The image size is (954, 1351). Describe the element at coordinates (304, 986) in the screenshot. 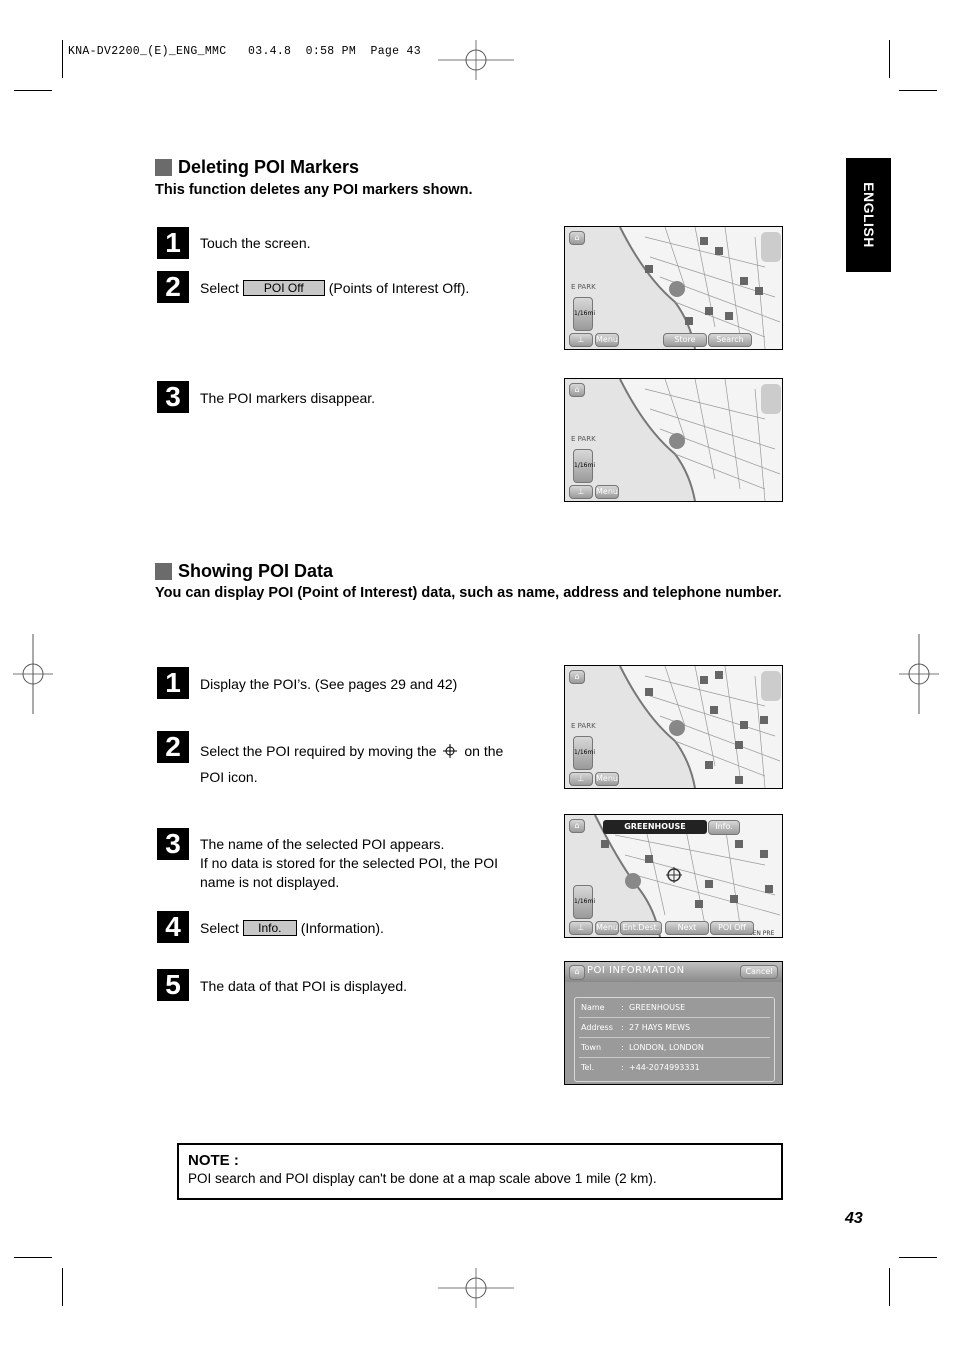

I see `step-text: The data of that POI is displayed.` at that location.